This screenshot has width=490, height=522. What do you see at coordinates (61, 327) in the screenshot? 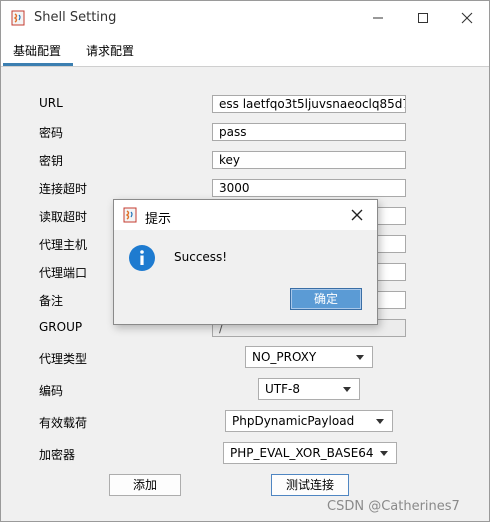
I see `group-label: GROUP` at bounding box center [61, 327].